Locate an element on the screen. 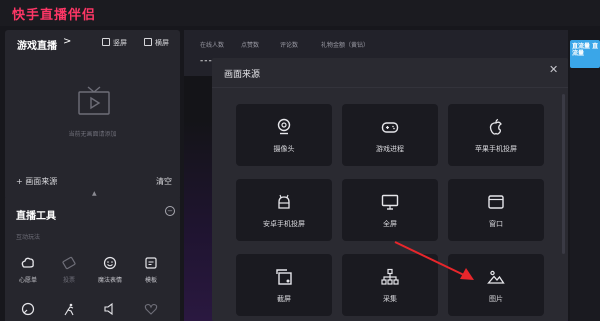 The height and width of the screenshot is (321, 600). apple-icon is located at coordinates (495, 126).